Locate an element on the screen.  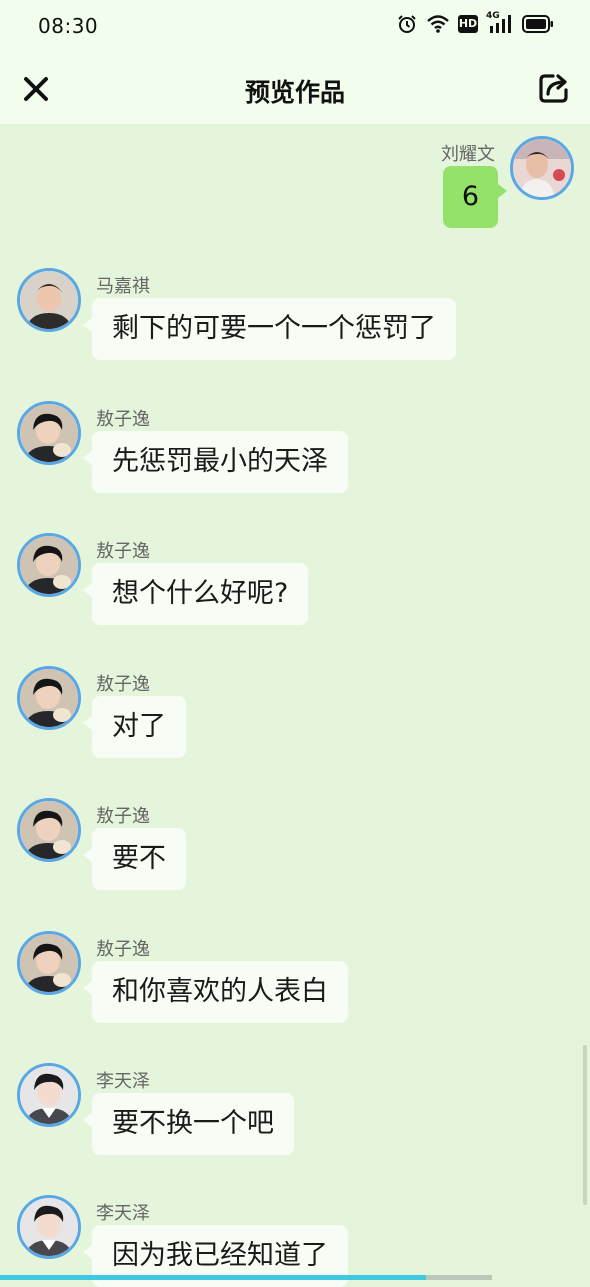
hd-icon: HD is located at coordinates (468, 24).